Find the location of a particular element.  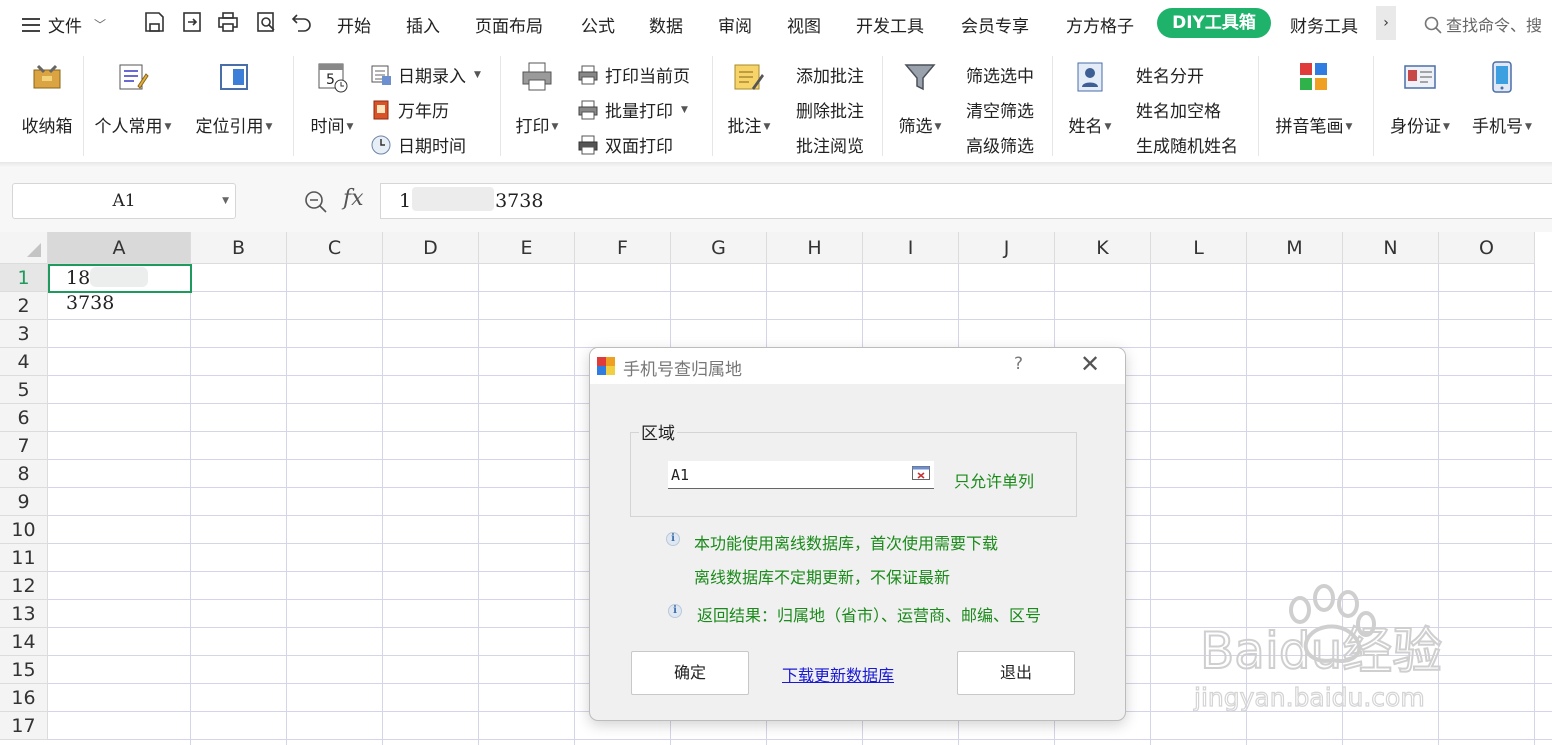

phone-number-button: 手机号 ▼ is located at coordinates (1502, 98).